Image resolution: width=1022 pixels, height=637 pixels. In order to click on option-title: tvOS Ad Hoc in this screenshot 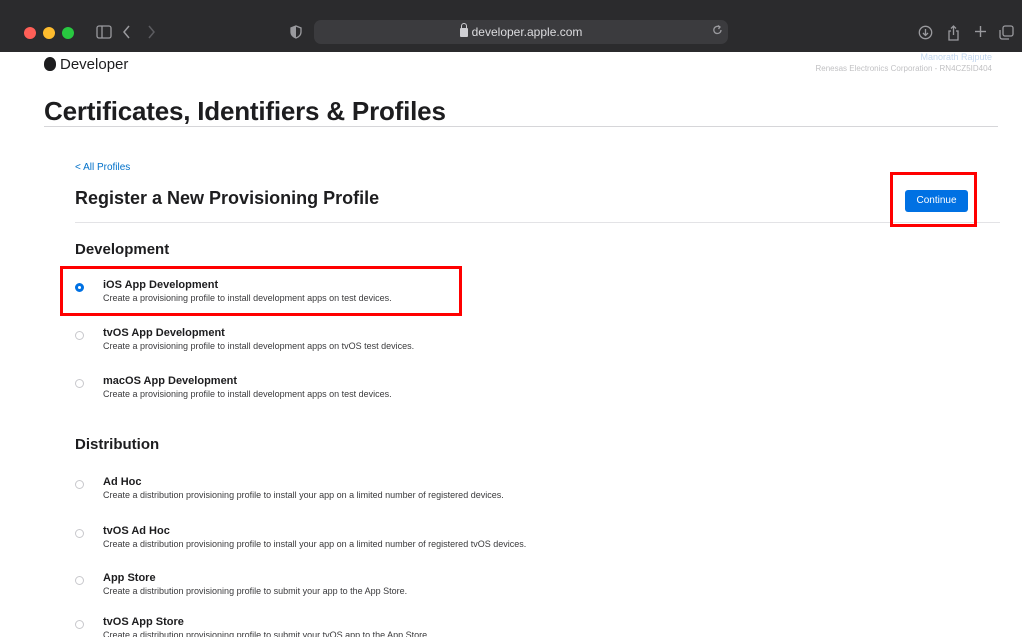, I will do `click(136, 531)`.